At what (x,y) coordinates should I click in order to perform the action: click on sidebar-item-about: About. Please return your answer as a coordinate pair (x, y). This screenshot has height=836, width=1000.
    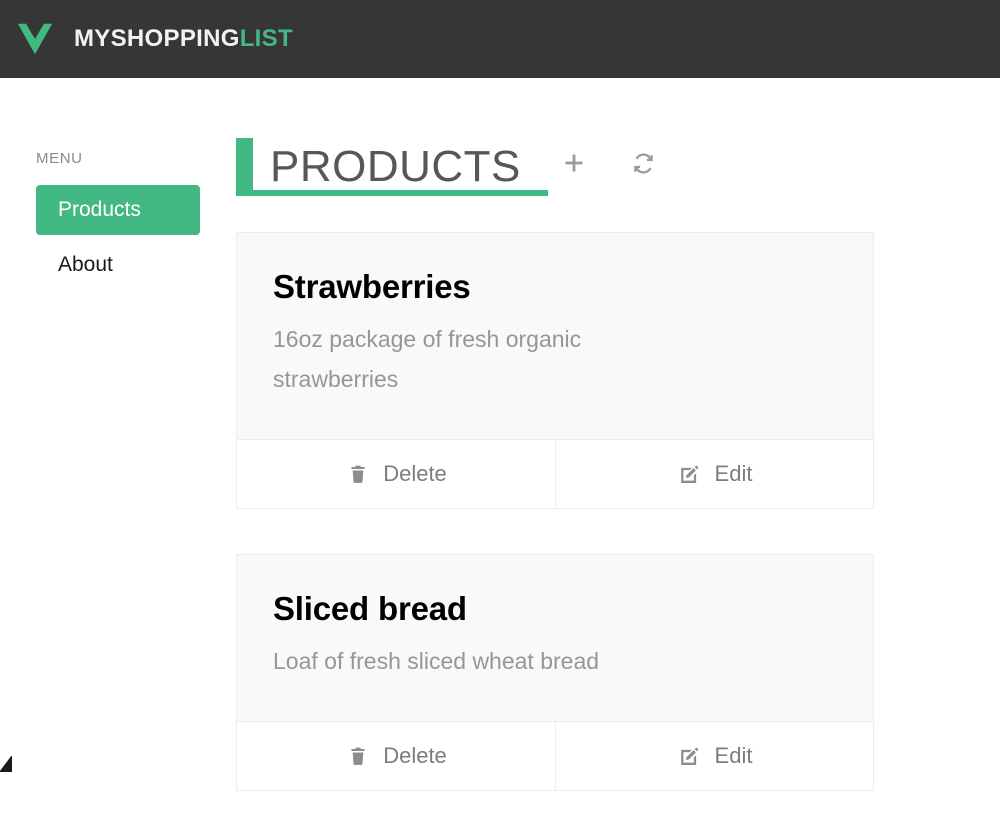
    Looking at the image, I should click on (126, 265).